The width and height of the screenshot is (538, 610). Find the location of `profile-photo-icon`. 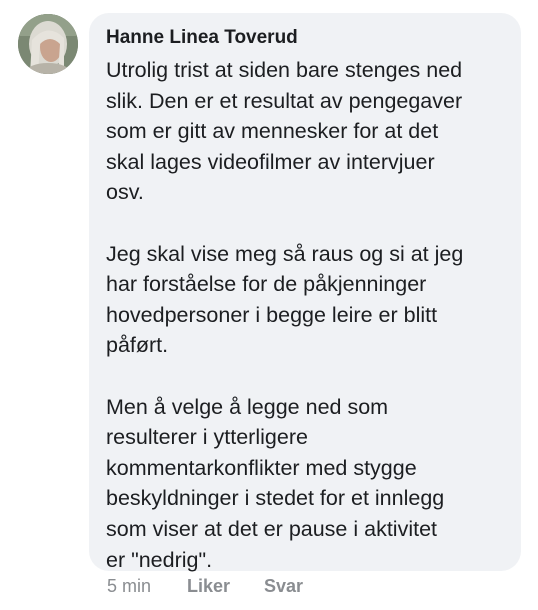

profile-photo-icon is located at coordinates (48, 44).